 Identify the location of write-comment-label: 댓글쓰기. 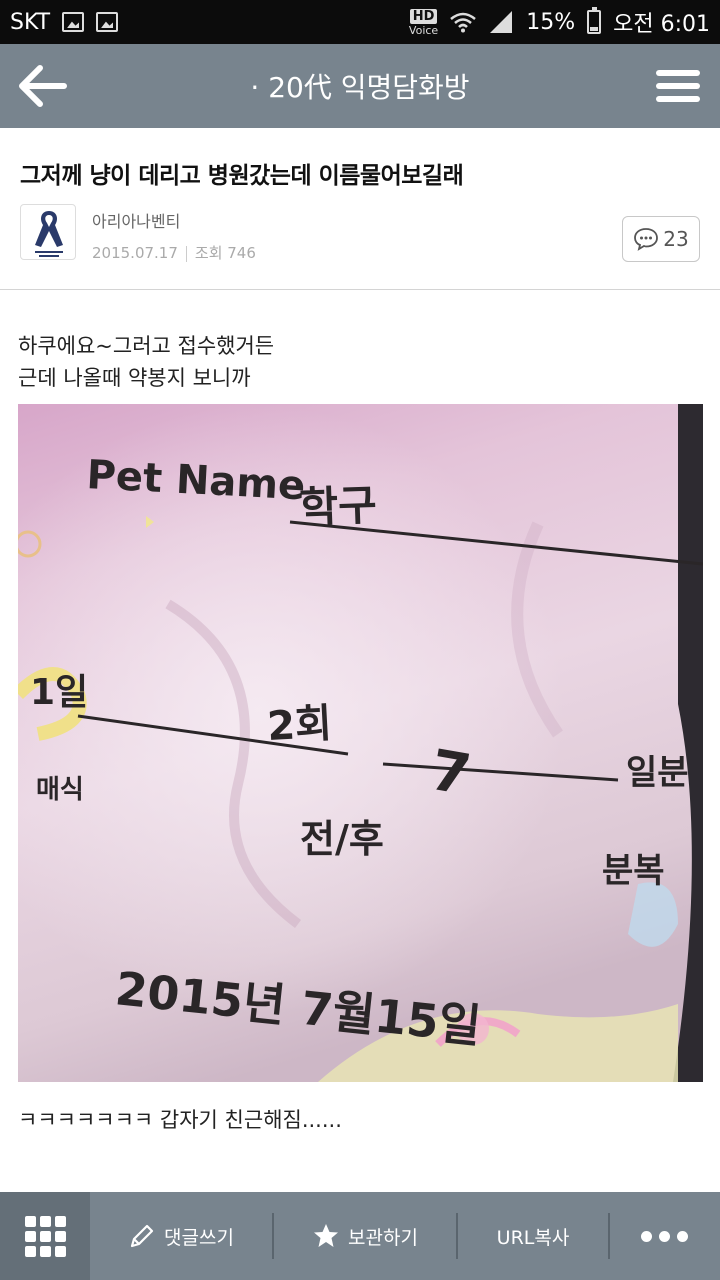
(199, 1237).